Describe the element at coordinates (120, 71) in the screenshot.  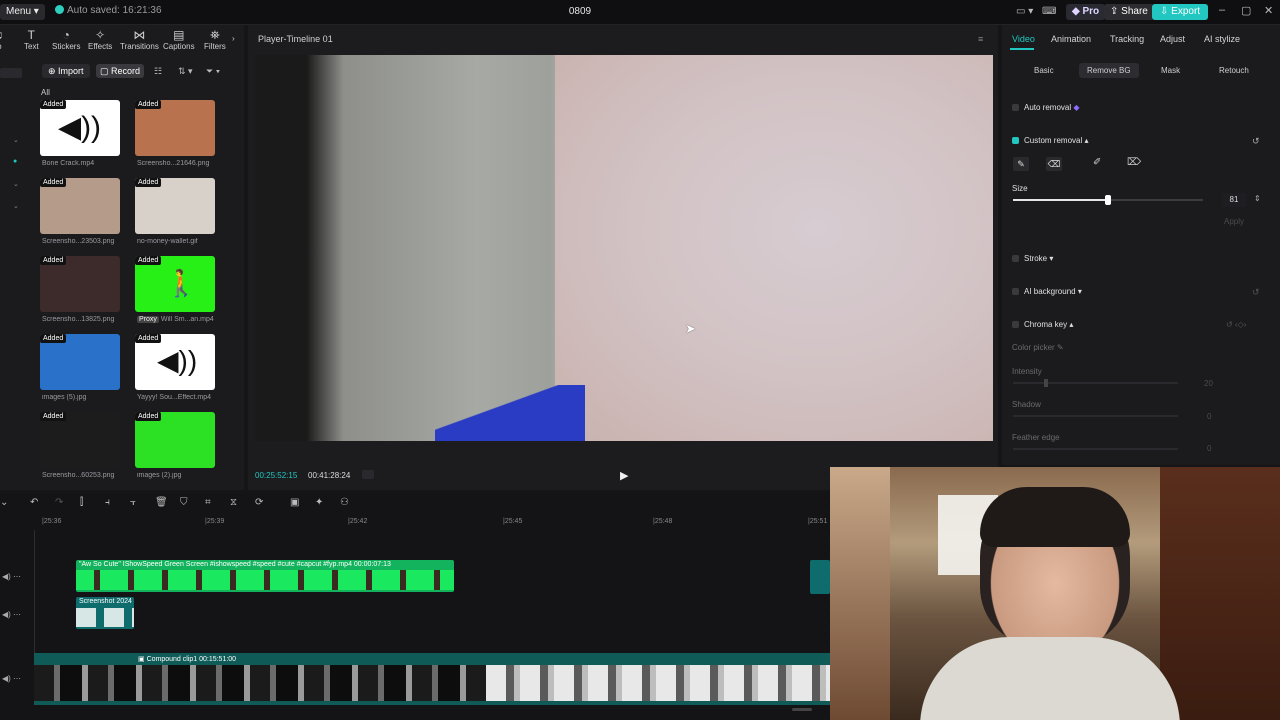
I see `record-button: ▢ Record` at that location.